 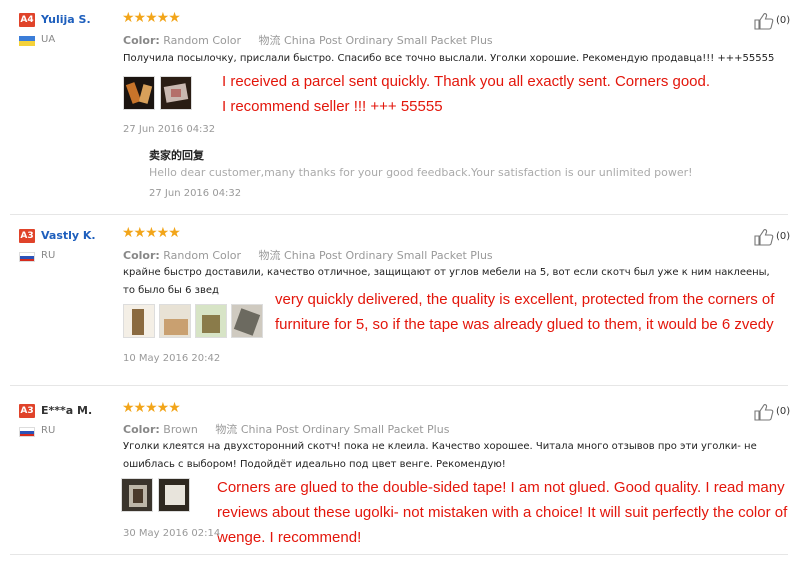 I want to click on seller-reply-date: 27 Jun 2016 04:32, so click(x=195, y=193).